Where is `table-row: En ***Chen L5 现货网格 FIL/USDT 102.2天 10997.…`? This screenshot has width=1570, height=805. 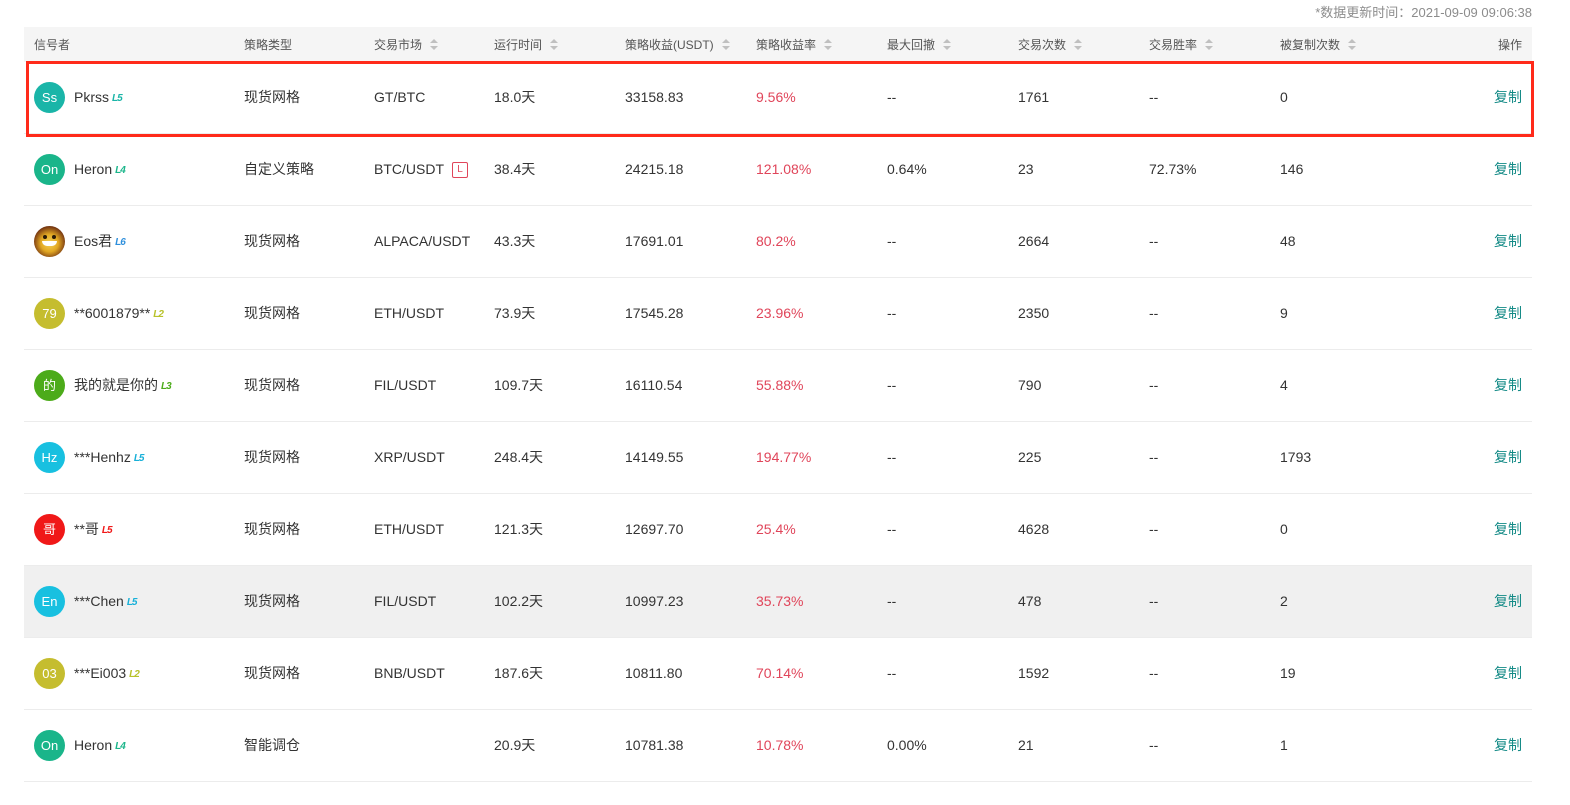 table-row: En ***Chen L5 现货网格 FIL/USDT 102.2天 10997.… is located at coordinates (778, 602).